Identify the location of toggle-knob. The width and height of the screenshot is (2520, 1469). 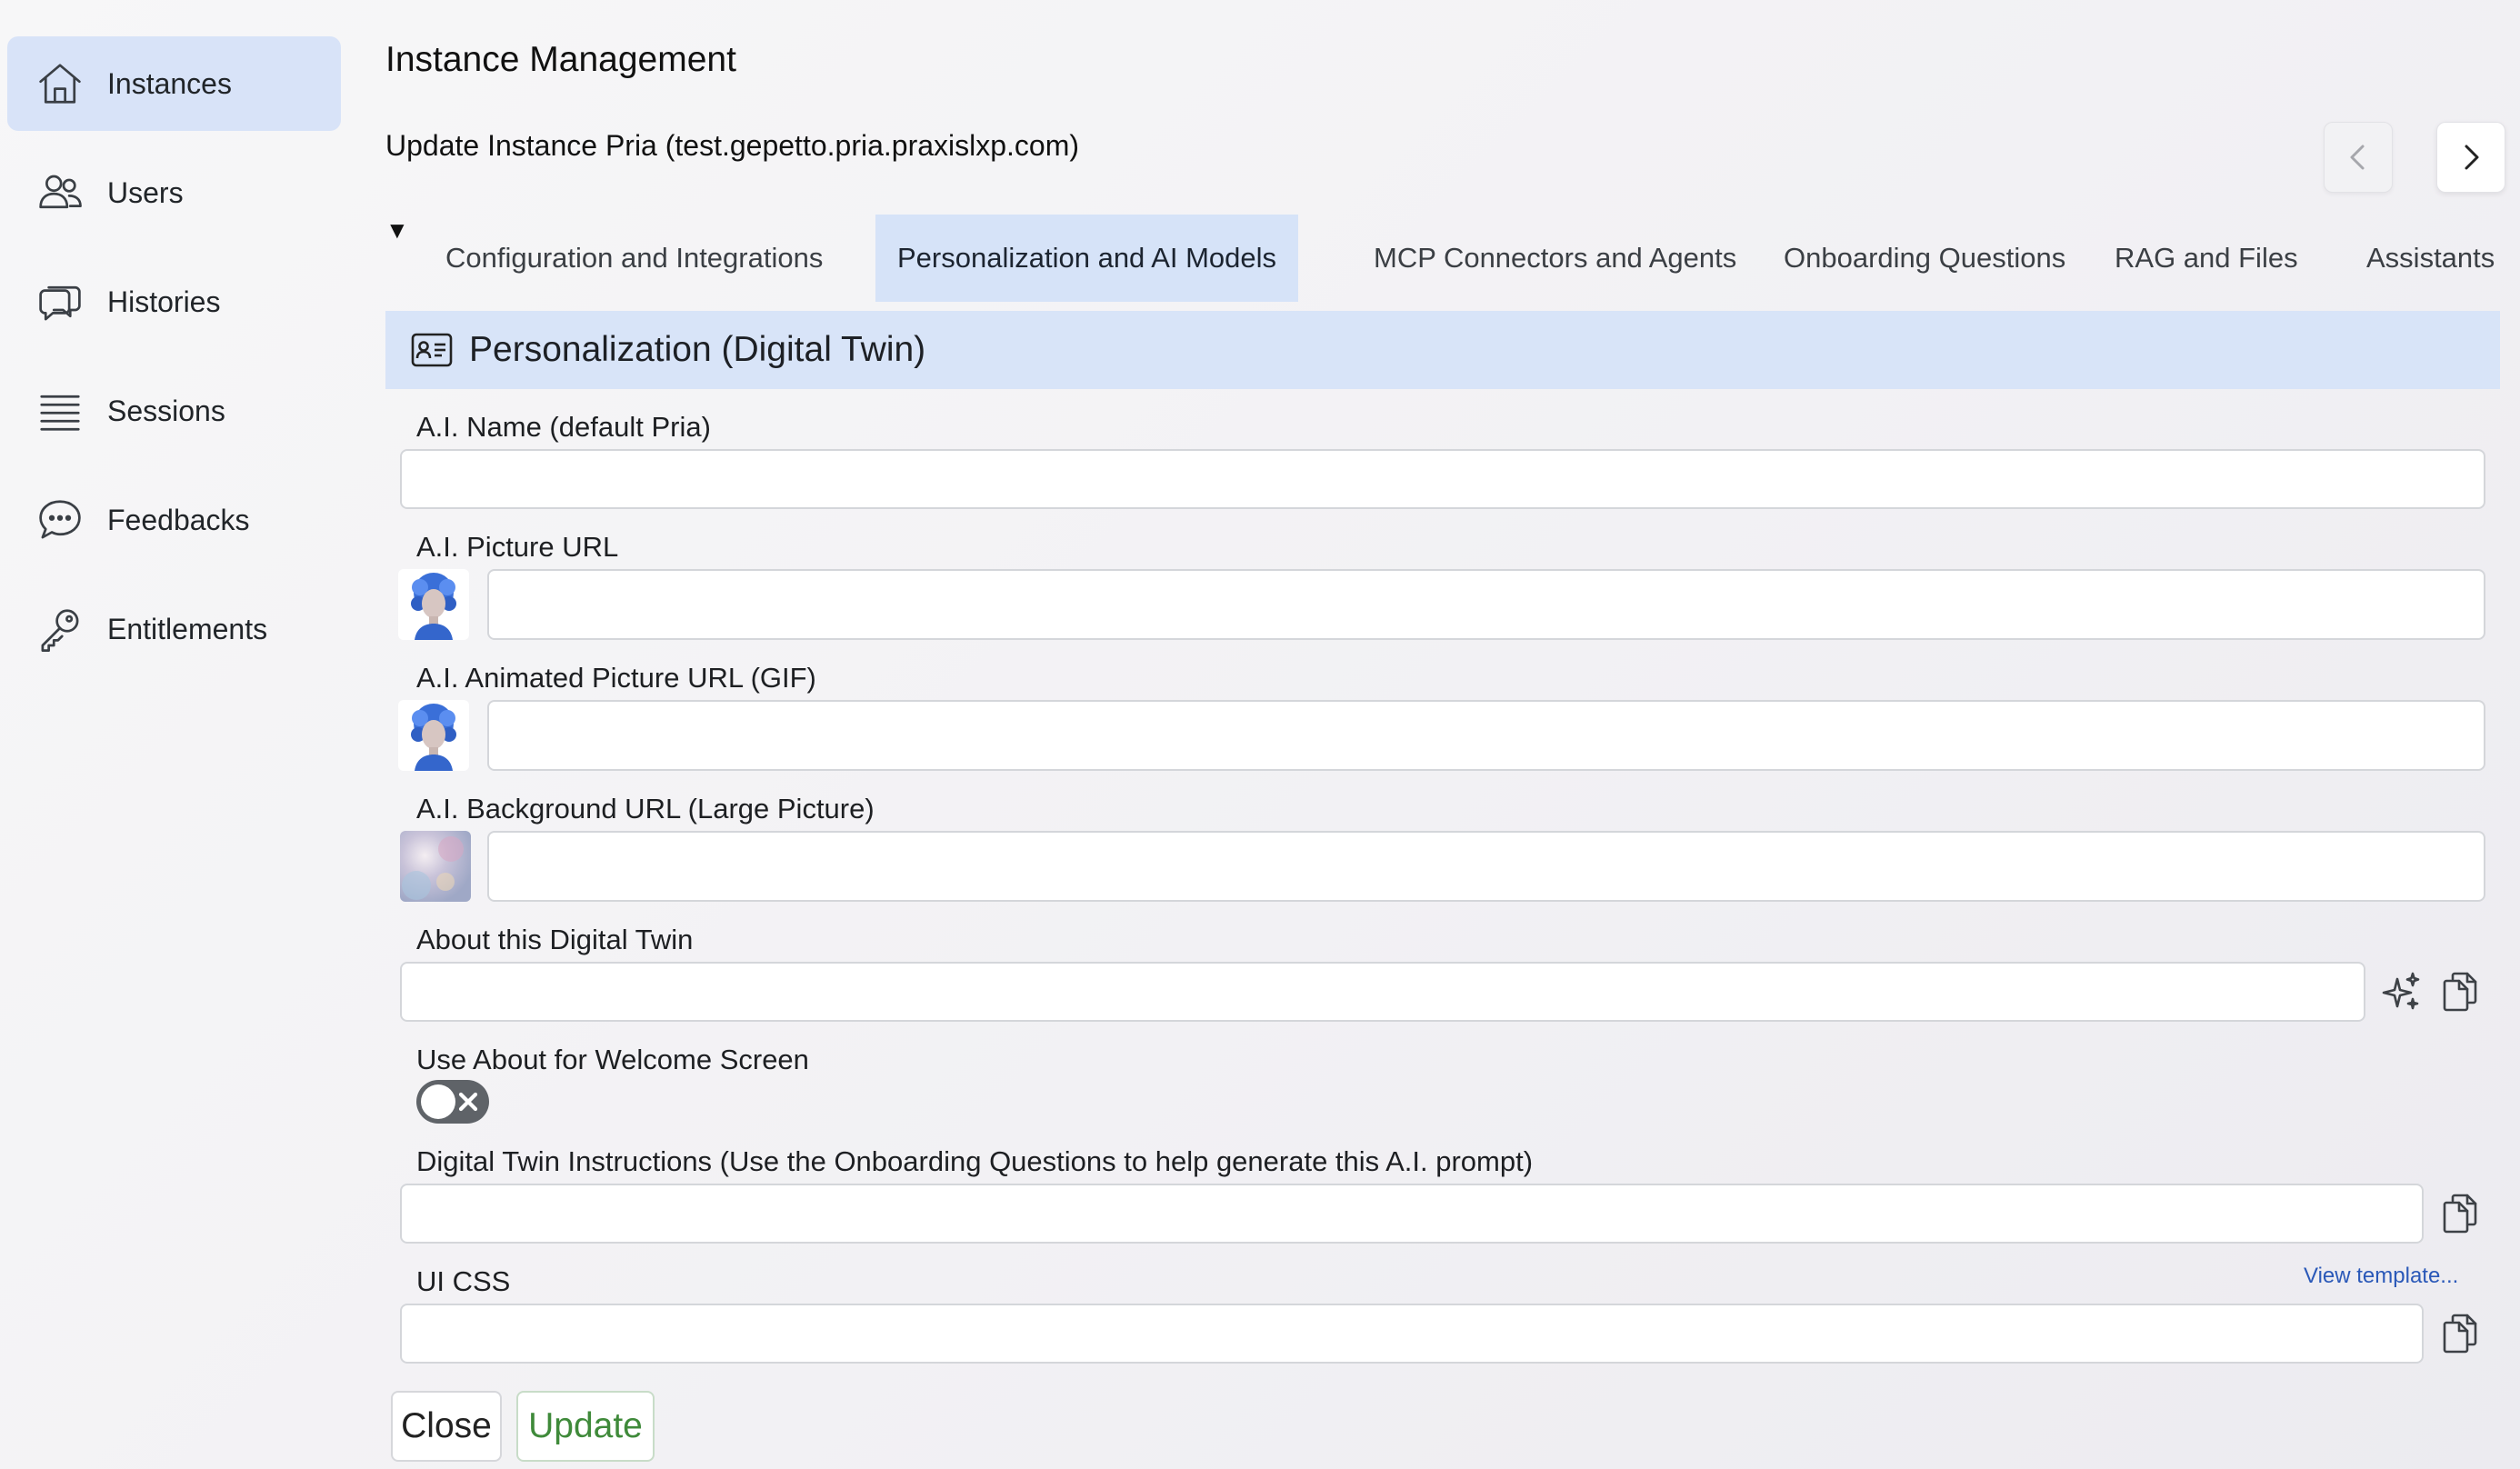
(438, 1102).